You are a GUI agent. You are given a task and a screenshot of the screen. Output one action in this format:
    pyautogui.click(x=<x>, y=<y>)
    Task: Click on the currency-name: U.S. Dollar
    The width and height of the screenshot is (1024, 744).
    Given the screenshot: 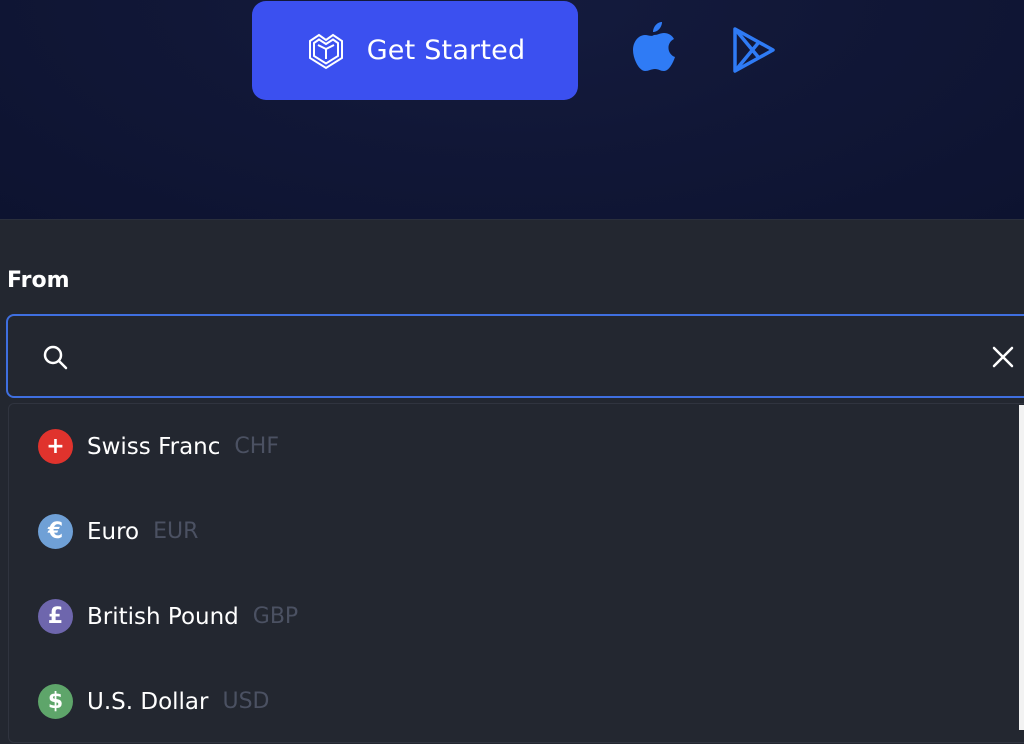 What is the action you would take?
    pyautogui.click(x=148, y=701)
    